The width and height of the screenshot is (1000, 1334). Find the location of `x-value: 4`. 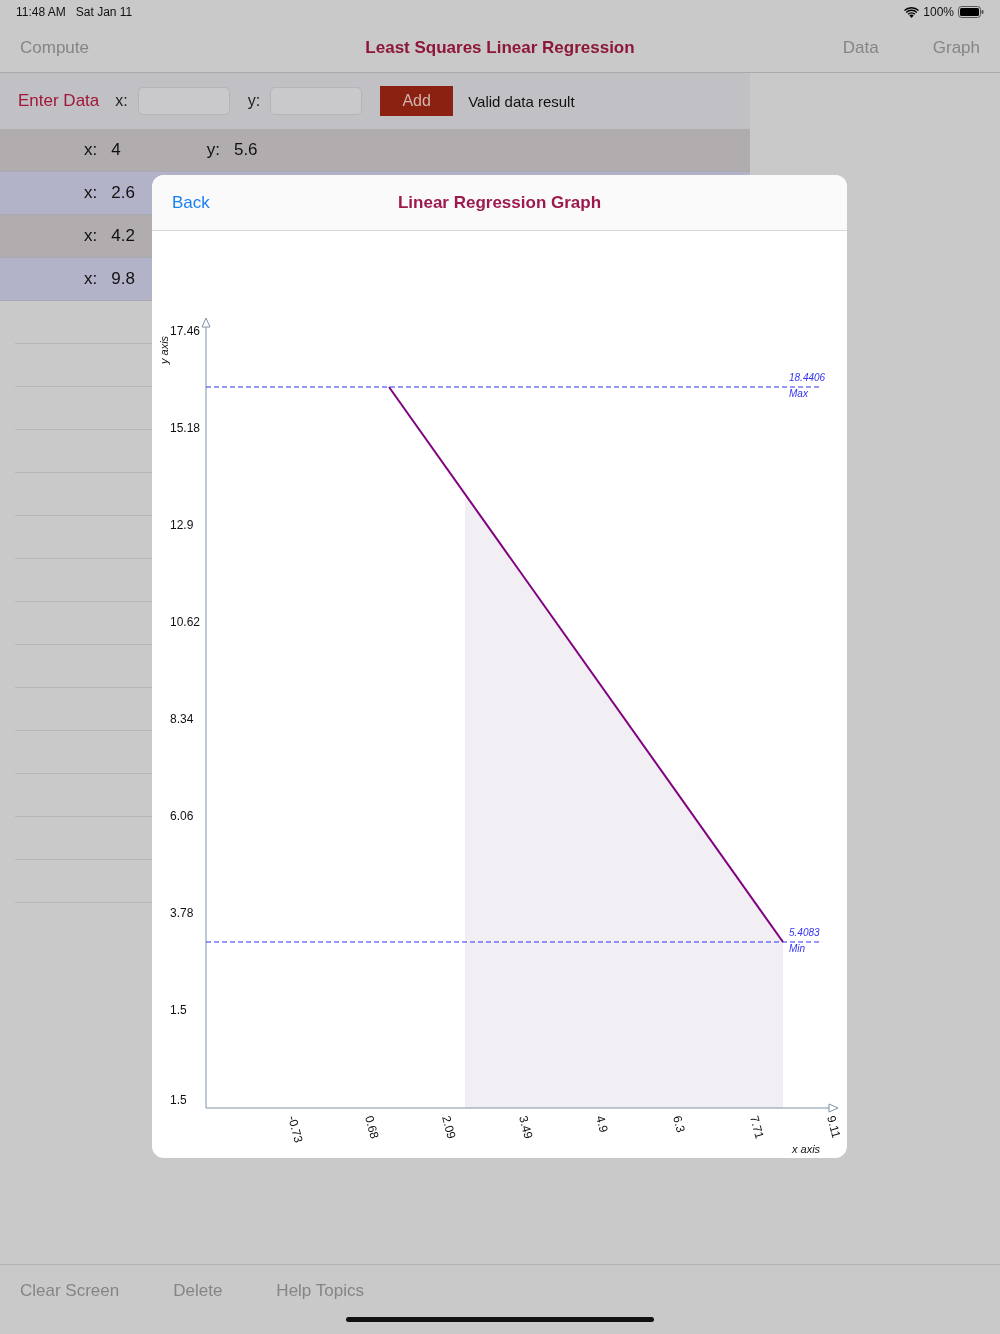

x-value: 4 is located at coordinates (116, 150).